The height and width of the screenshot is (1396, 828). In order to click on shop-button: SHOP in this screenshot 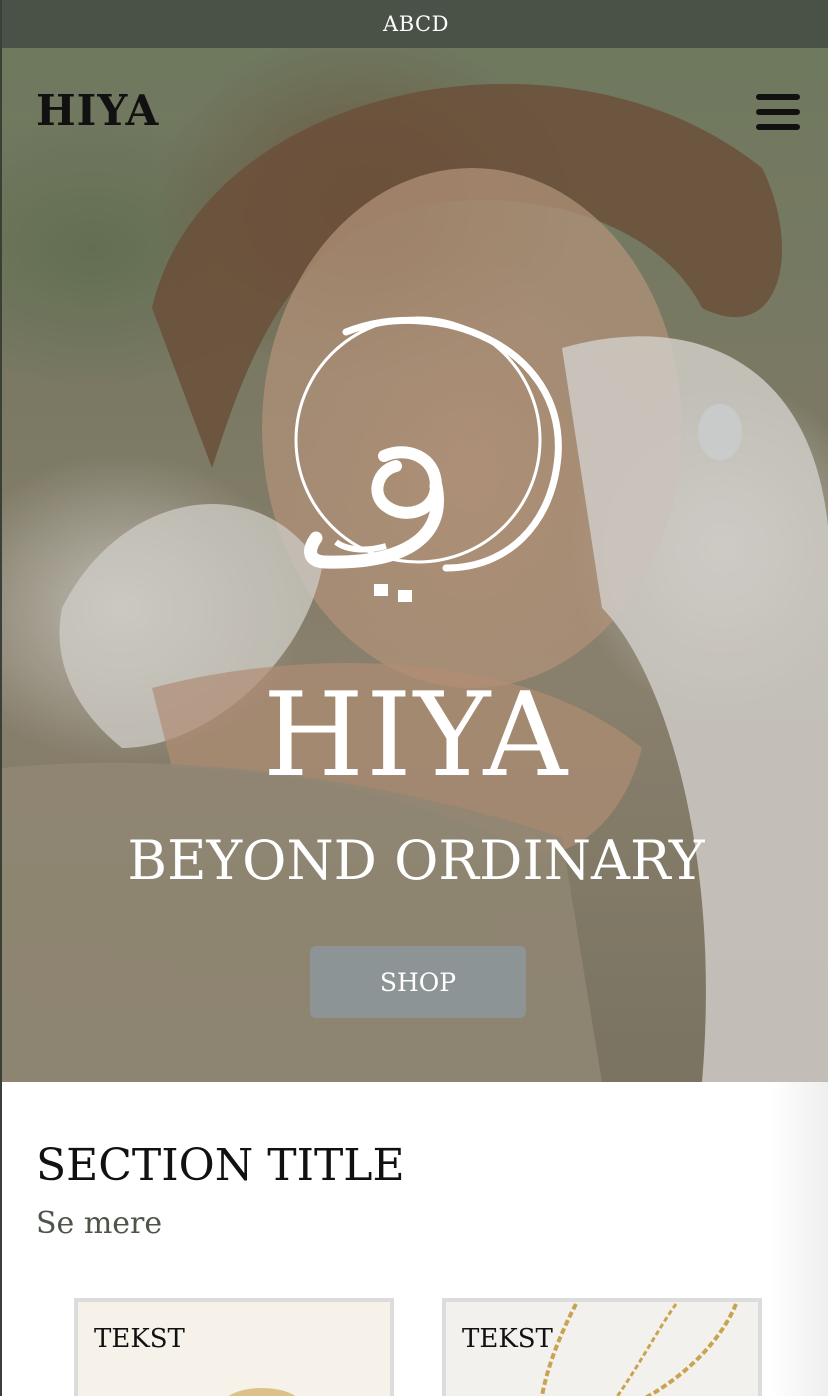, I will do `click(418, 982)`.